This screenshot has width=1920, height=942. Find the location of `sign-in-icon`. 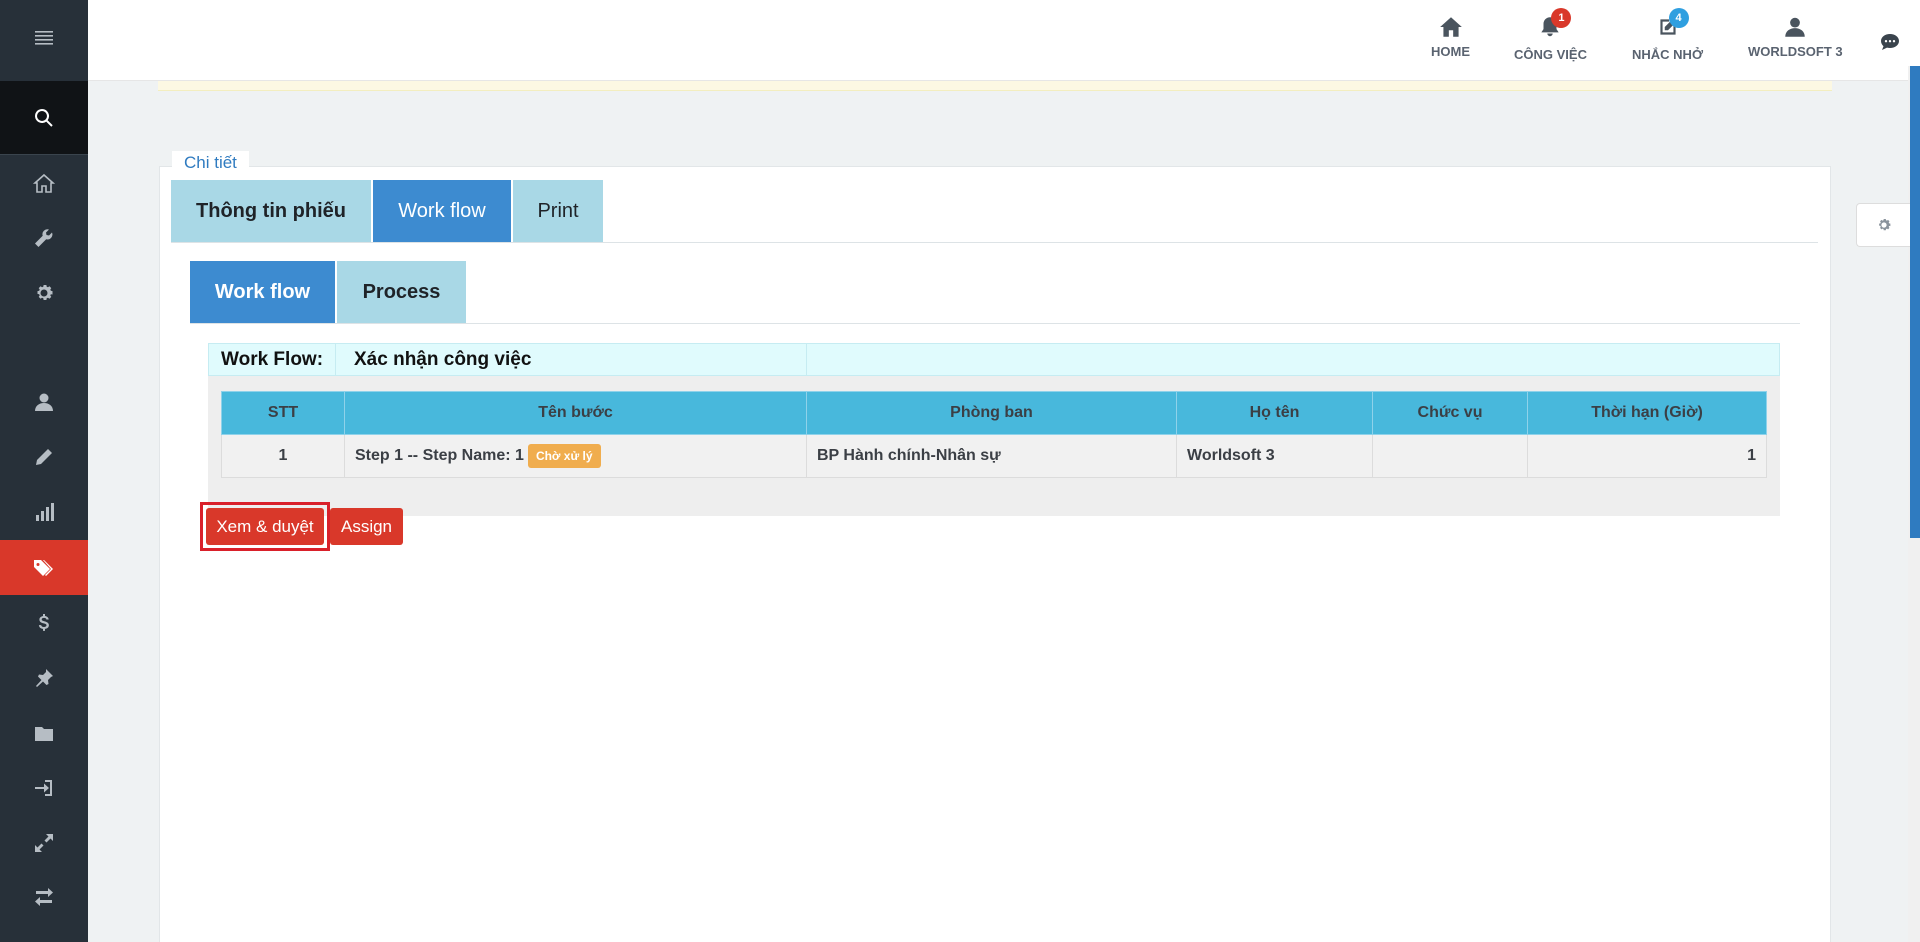

sign-in-icon is located at coordinates (43, 787).